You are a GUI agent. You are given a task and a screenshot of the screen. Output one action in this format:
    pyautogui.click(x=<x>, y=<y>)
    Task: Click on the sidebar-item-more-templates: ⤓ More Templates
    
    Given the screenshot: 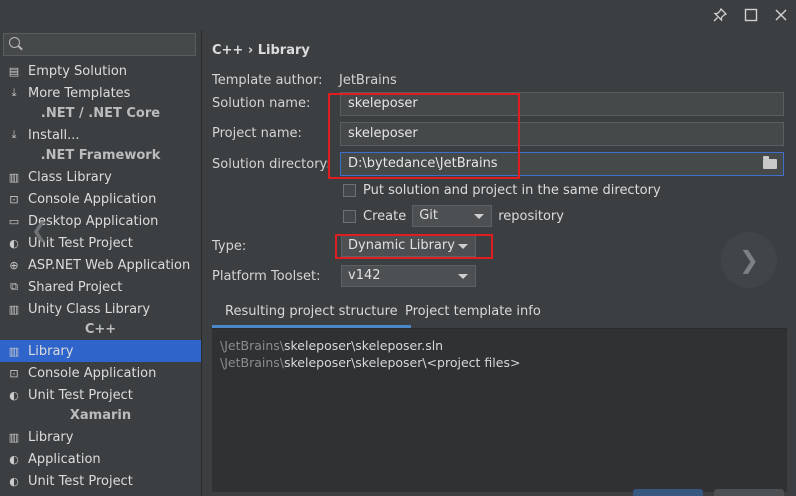 What is the action you would take?
    pyautogui.click(x=100, y=93)
    